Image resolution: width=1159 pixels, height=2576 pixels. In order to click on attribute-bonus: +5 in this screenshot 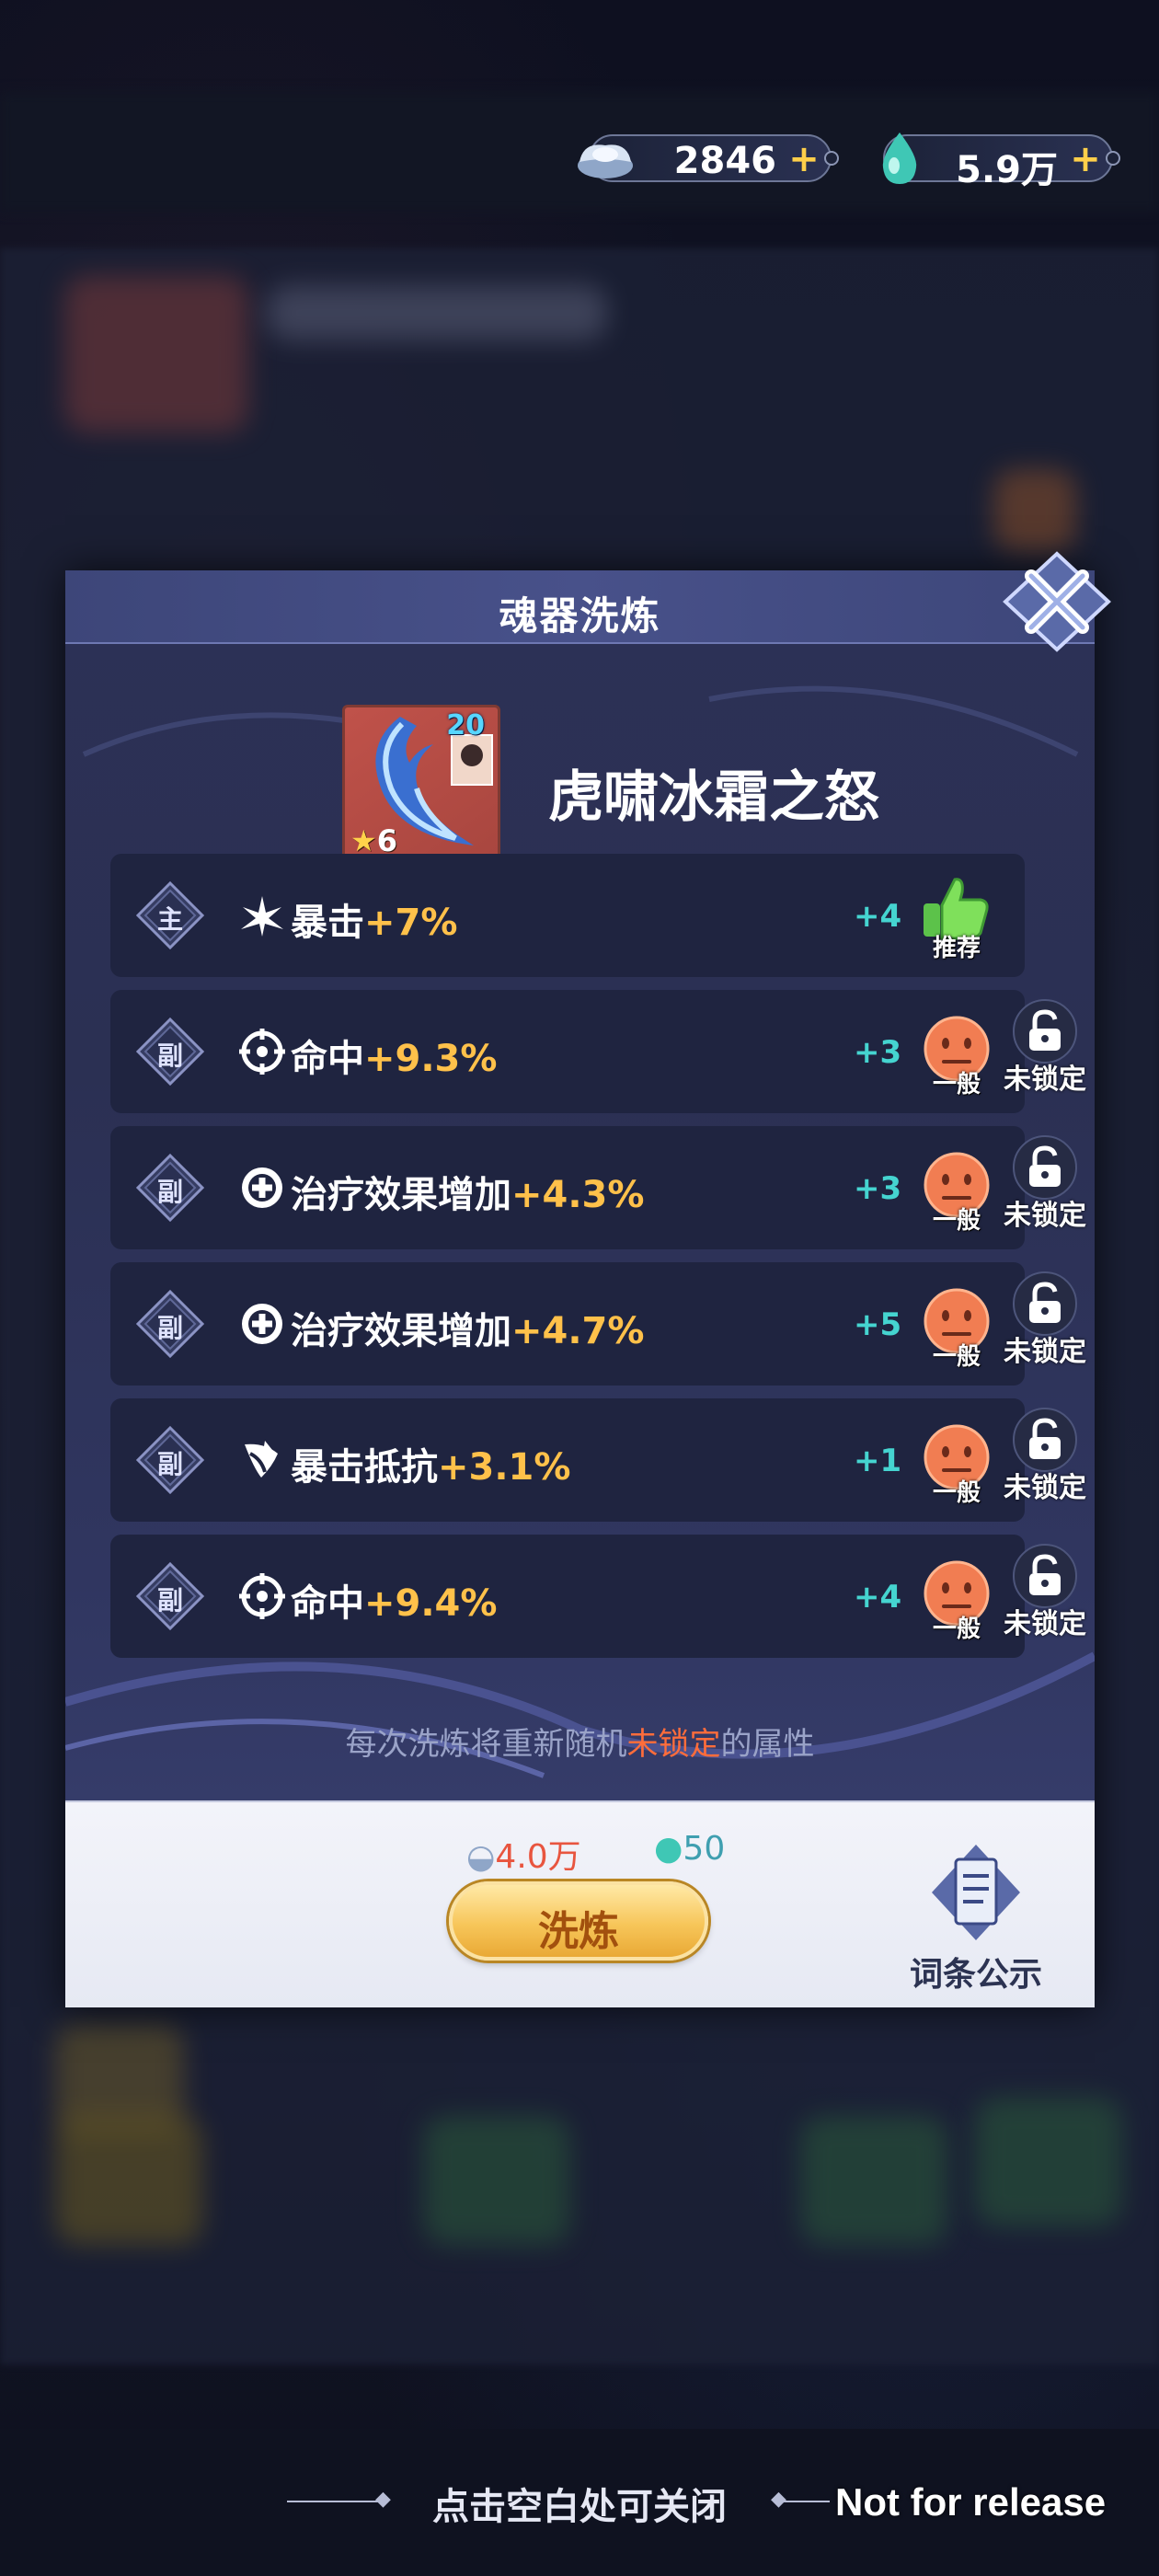, I will do `click(878, 1324)`.